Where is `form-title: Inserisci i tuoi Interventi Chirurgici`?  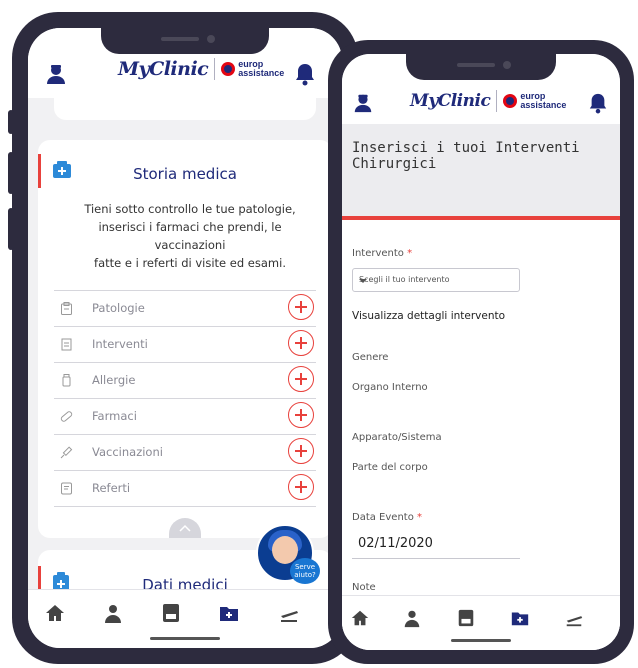
form-title: Inserisci i tuoi Interventi Chirurgici is located at coordinates (481, 156).